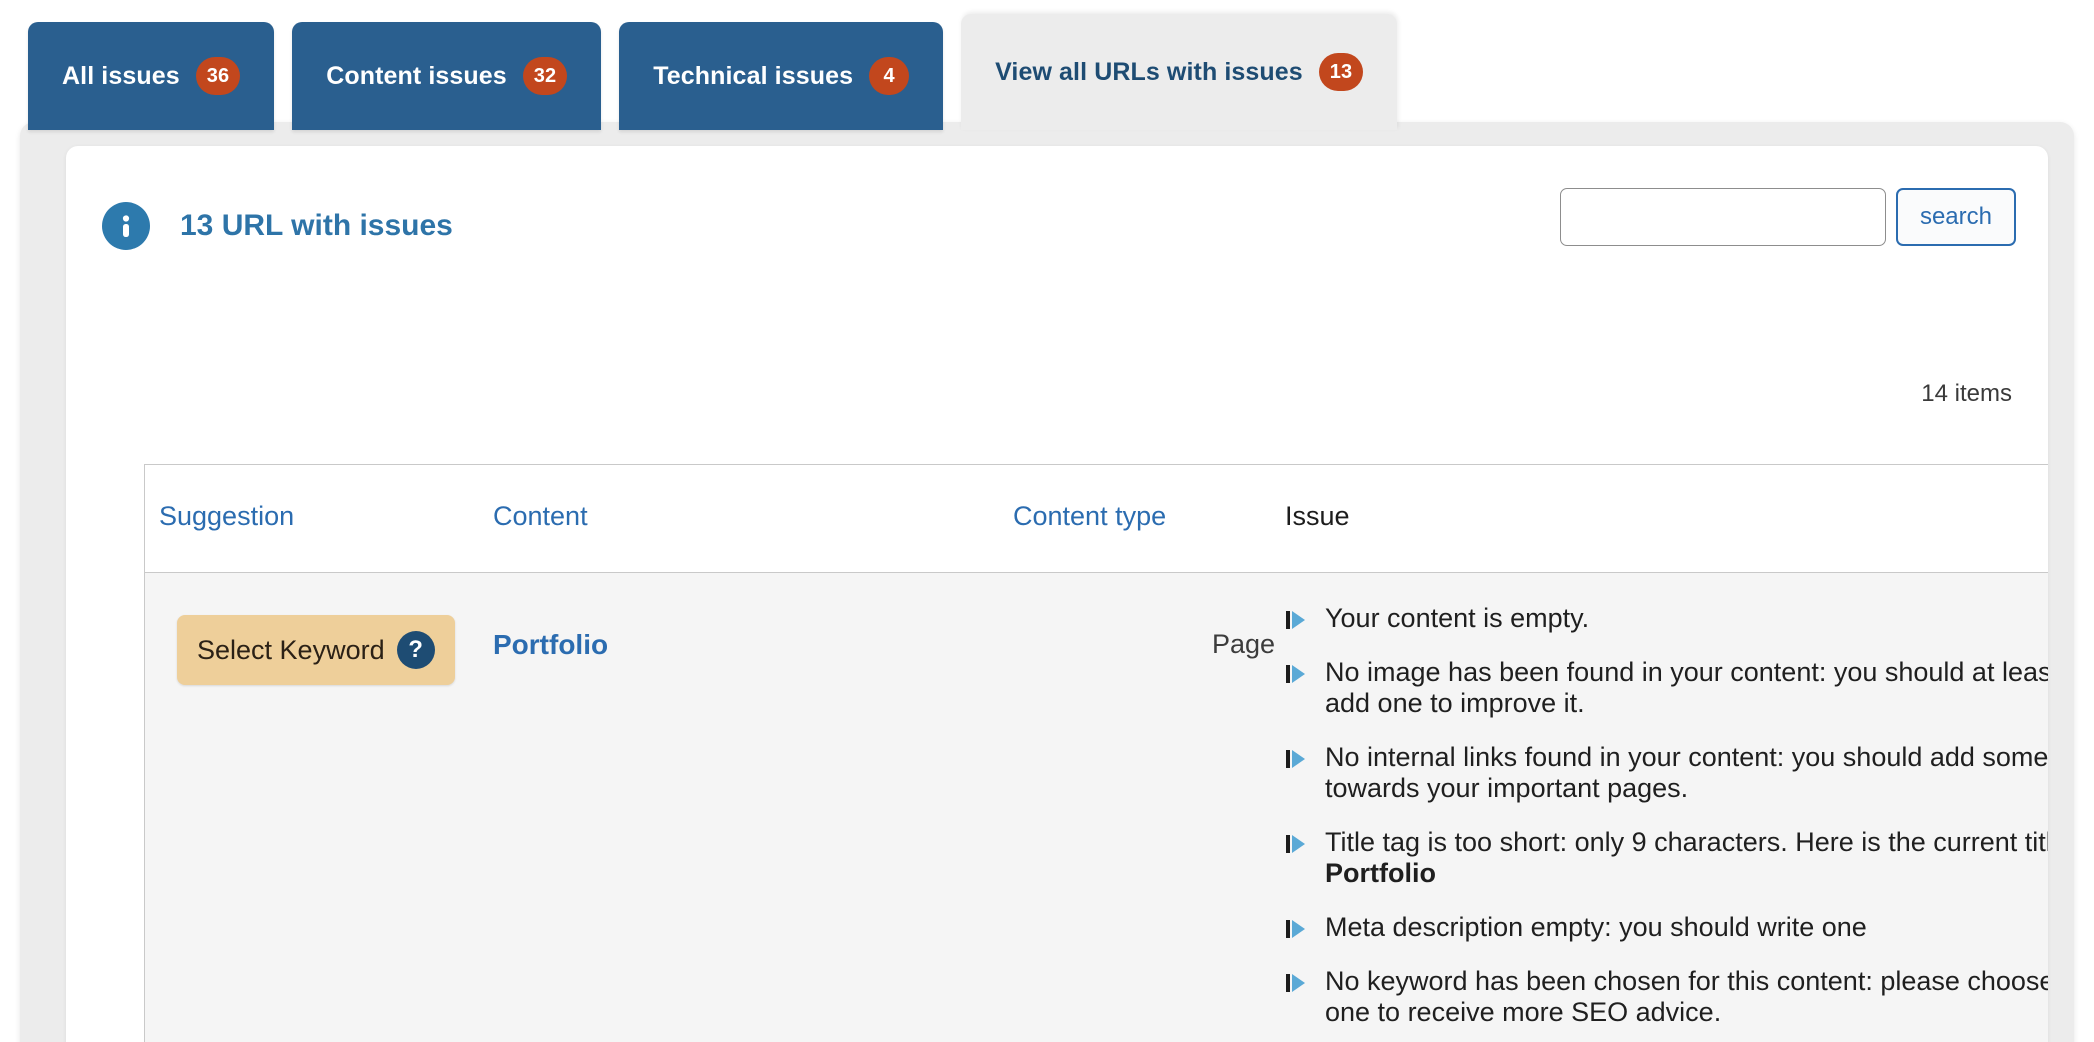 The height and width of the screenshot is (1042, 2094). I want to click on table-header-row: Suggestion Content Content type Issue, so click(1096, 519).